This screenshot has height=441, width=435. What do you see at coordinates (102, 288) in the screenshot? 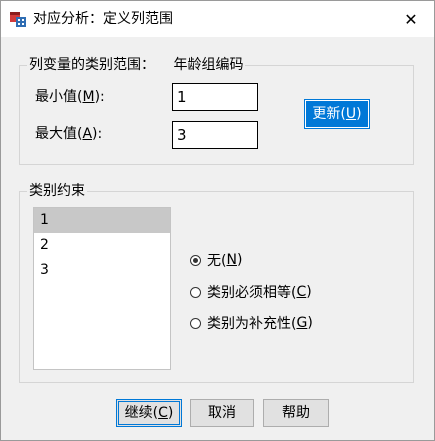
I see `category-listbox: 1 2 3` at bounding box center [102, 288].